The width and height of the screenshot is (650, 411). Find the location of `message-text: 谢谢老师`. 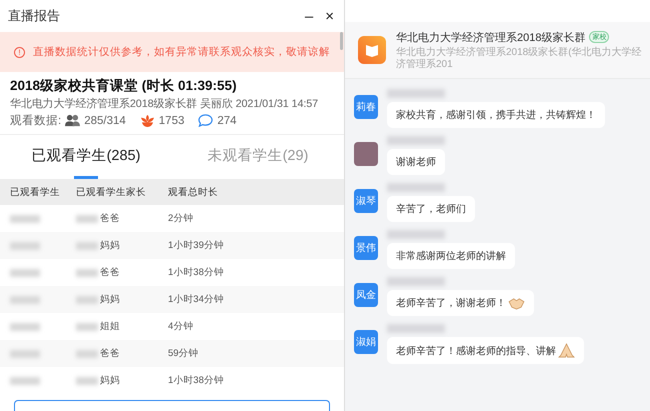

message-text: 谢谢老师 is located at coordinates (416, 162).